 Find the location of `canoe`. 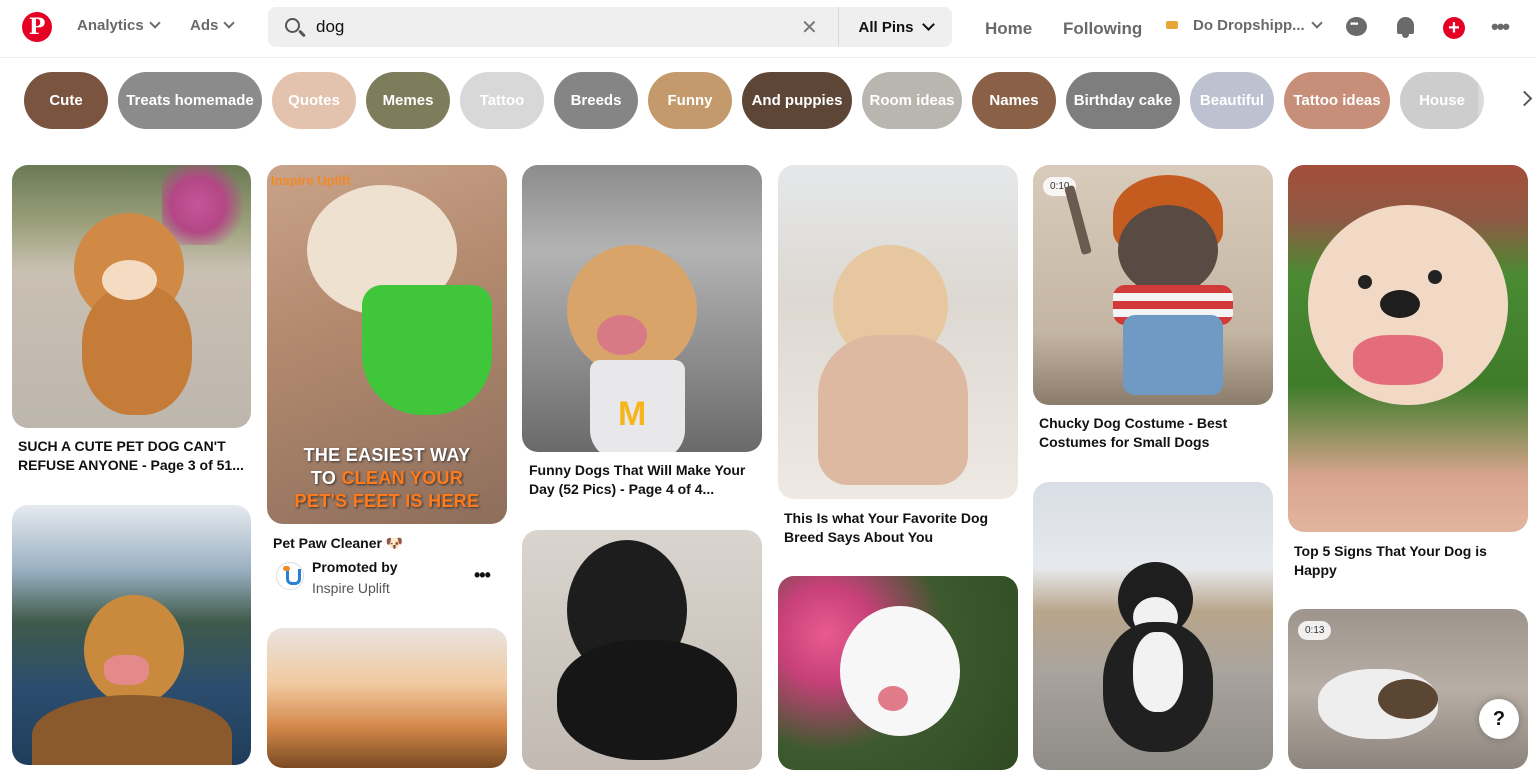

canoe is located at coordinates (132, 730).